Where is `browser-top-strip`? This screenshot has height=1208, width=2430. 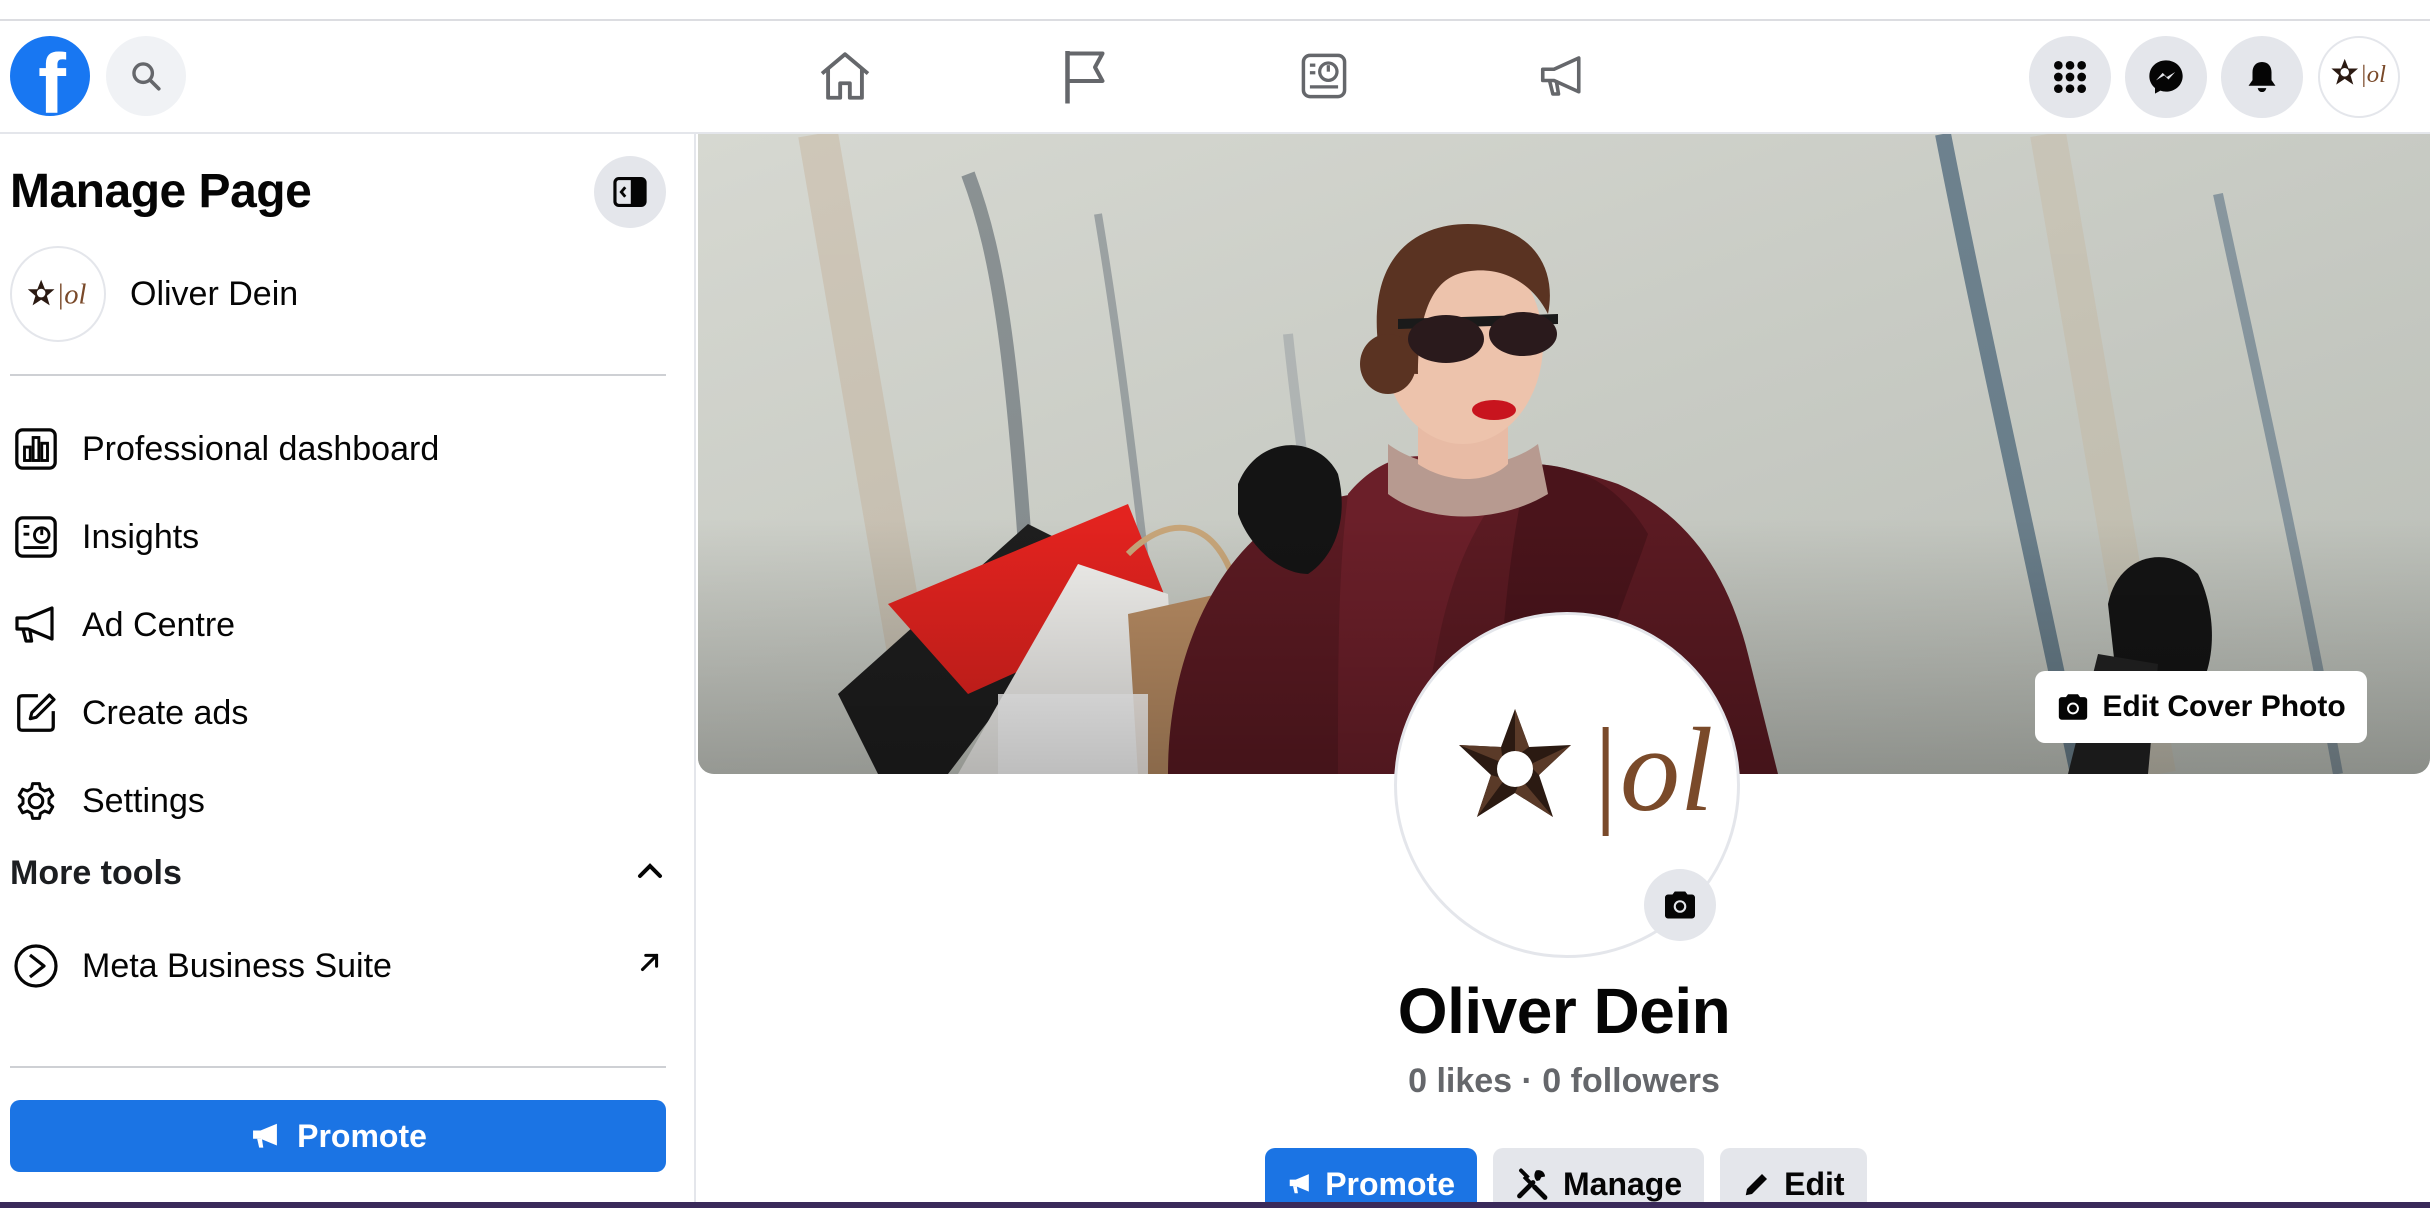 browser-top-strip is located at coordinates (1215, 10).